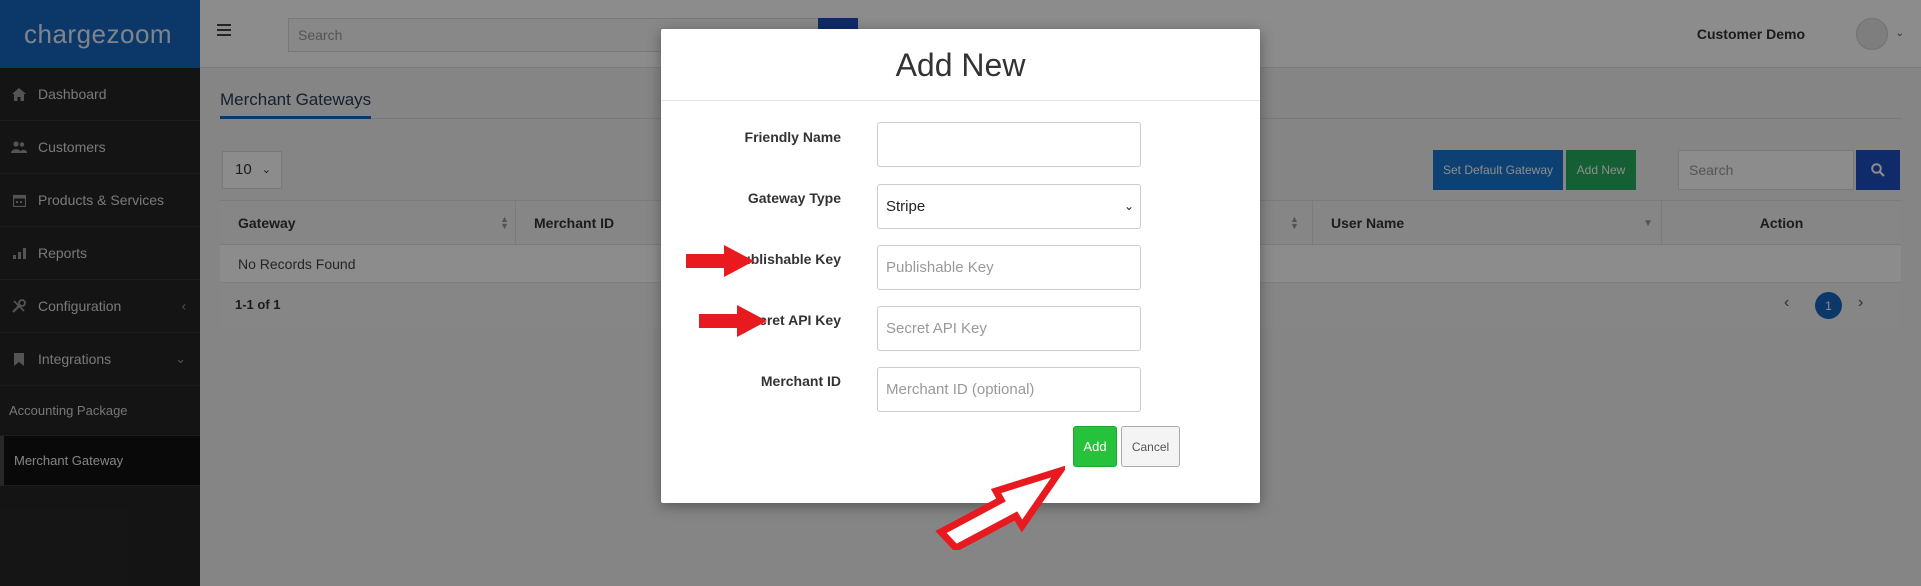 The height and width of the screenshot is (586, 1921). I want to click on merchant-id-label: Merchant ID, so click(800, 381).